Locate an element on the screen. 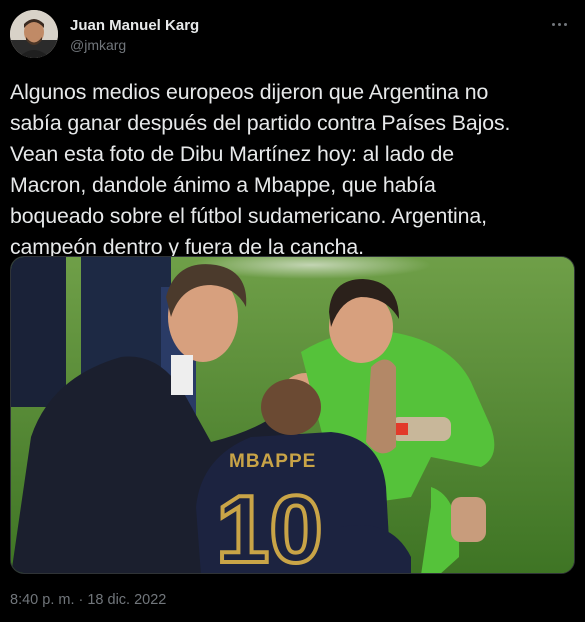 This screenshot has width=585, height=622. author-names: Juan Manuel Karg @jmkarg is located at coordinates (134, 35).